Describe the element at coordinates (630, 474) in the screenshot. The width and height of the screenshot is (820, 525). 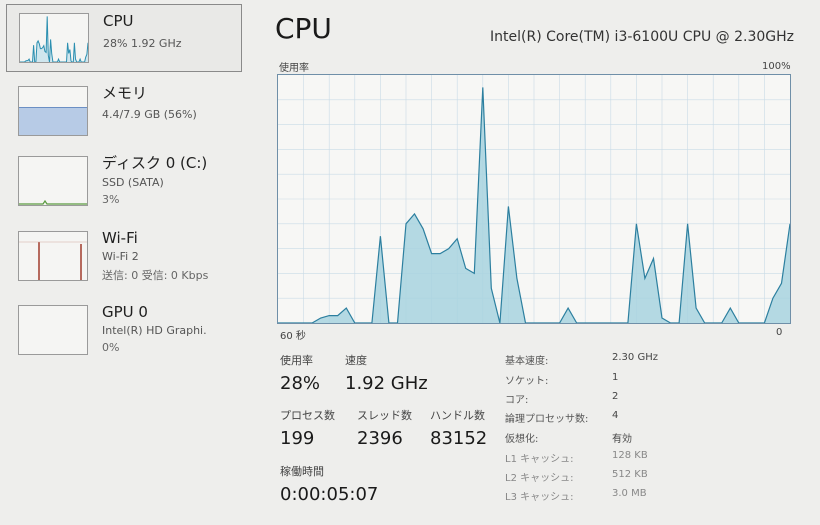
I see `spec-value: 512 KB` at that location.